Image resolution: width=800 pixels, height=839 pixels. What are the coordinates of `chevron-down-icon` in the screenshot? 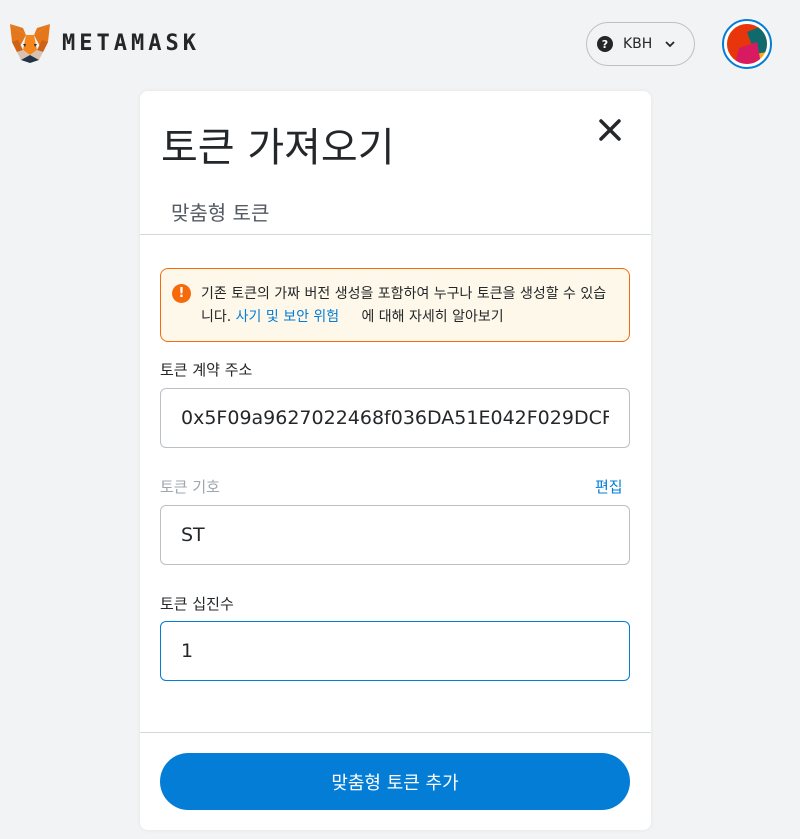 It's located at (670, 44).